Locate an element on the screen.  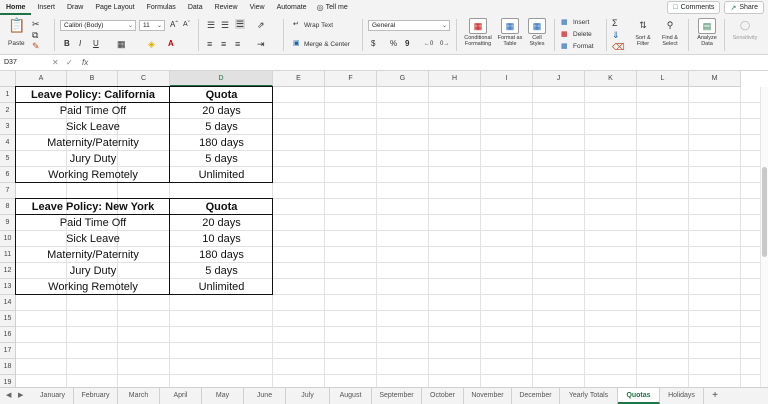
column-header-e: E is located at coordinates (299, 79).